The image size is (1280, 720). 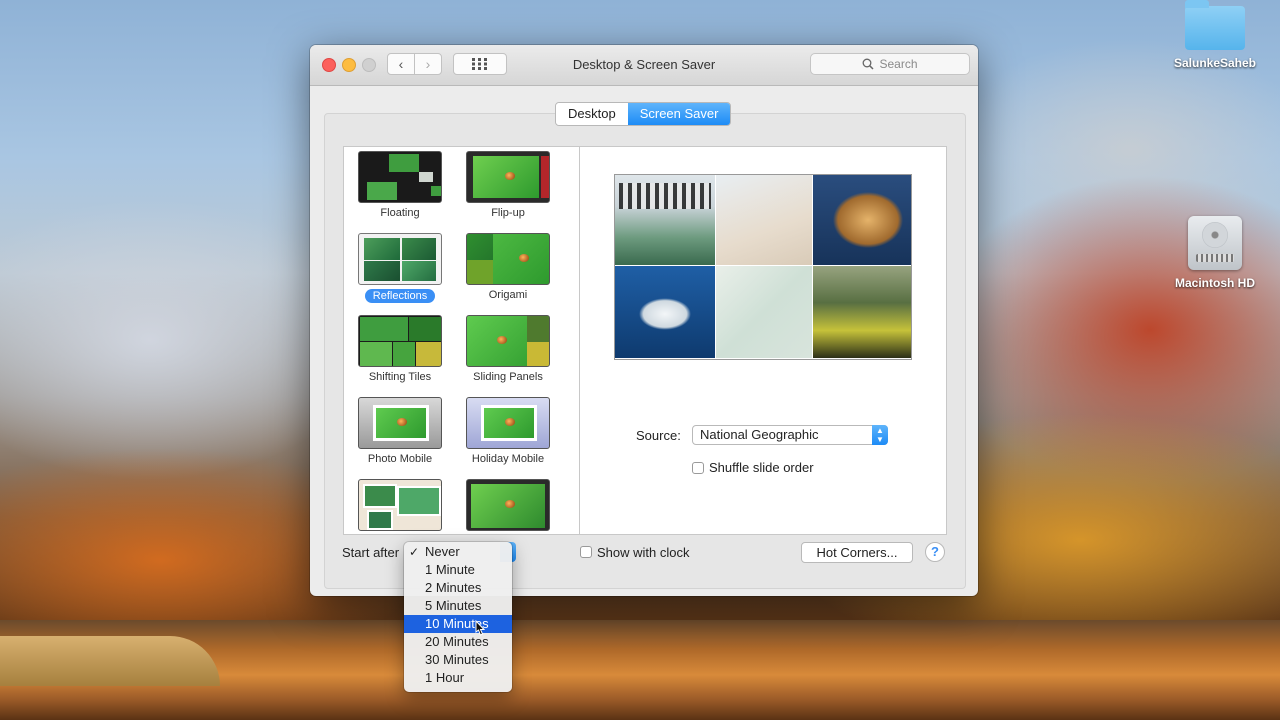 What do you see at coordinates (508, 213) in the screenshot?
I see `screen-saver-label: Flip-up` at bounding box center [508, 213].